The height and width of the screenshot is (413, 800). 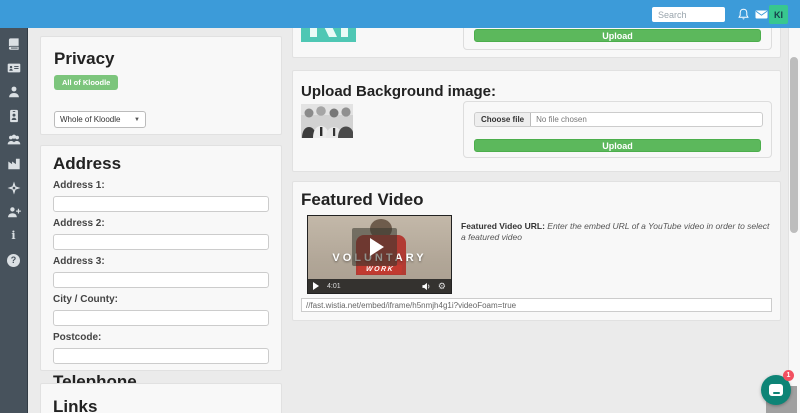 What do you see at coordinates (362, 199) in the screenshot?
I see `featured-video-title: Featured Video` at bounding box center [362, 199].